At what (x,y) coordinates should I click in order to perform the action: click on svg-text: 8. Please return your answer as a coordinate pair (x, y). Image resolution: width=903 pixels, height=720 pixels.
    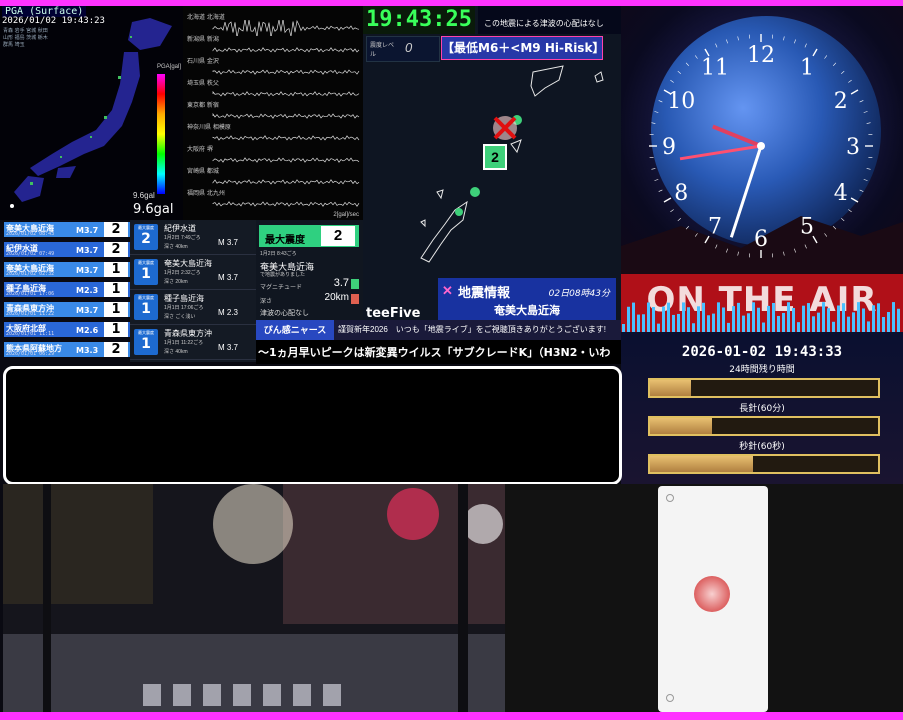
    Looking at the image, I should click on (681, 193).